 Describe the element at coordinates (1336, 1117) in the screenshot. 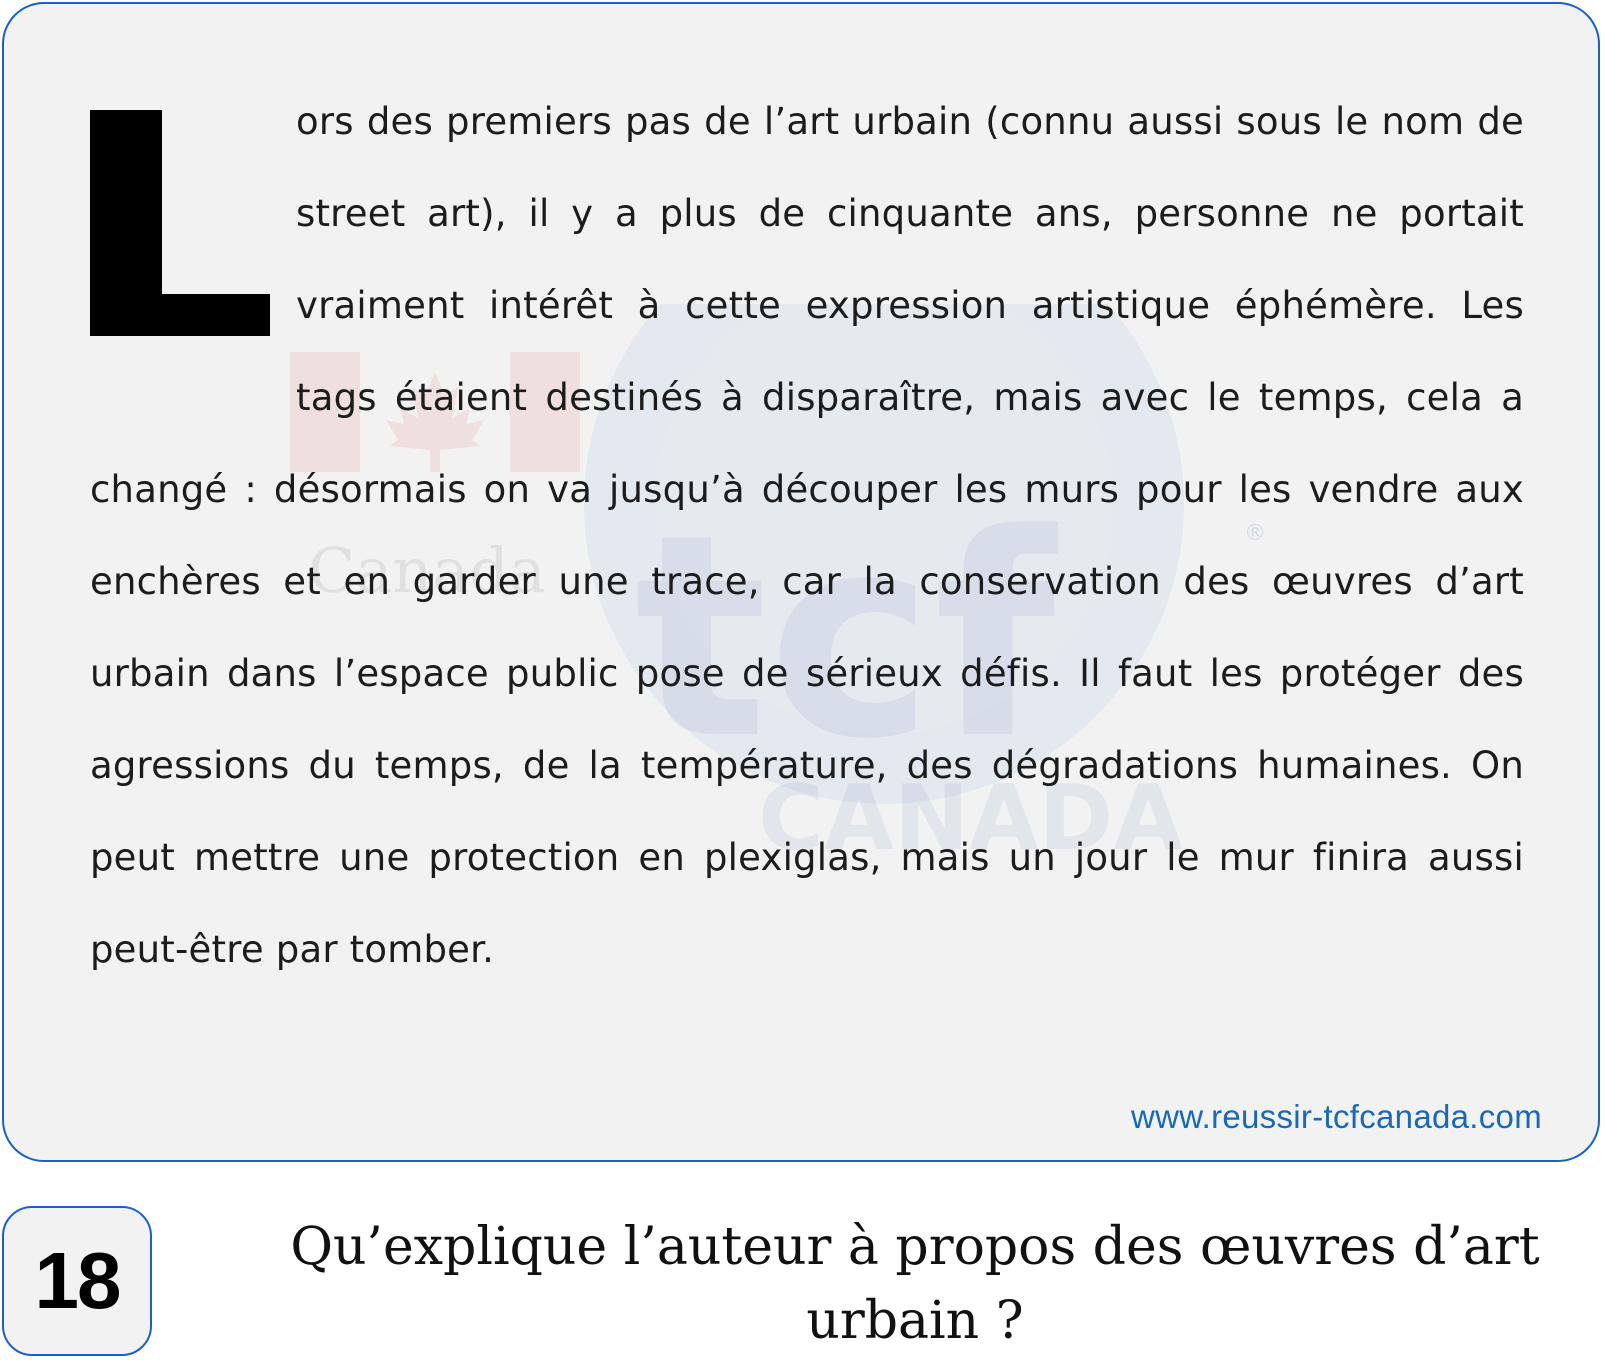

I see `website-link: www.reussir-tcfcanada.com` at that location.